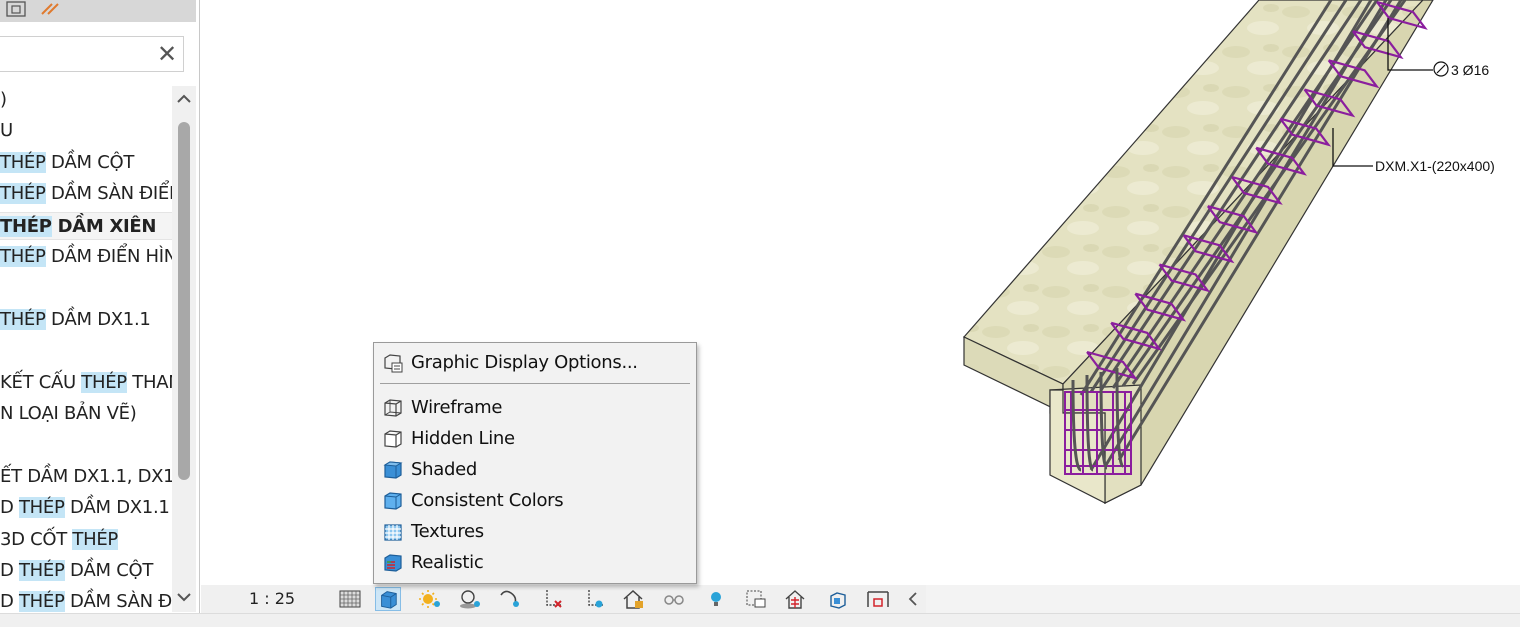  What do you see at coordinates (444, 469) in the screenshot?
I see `menu-label: Shaded` at bounding box center [444, 469].